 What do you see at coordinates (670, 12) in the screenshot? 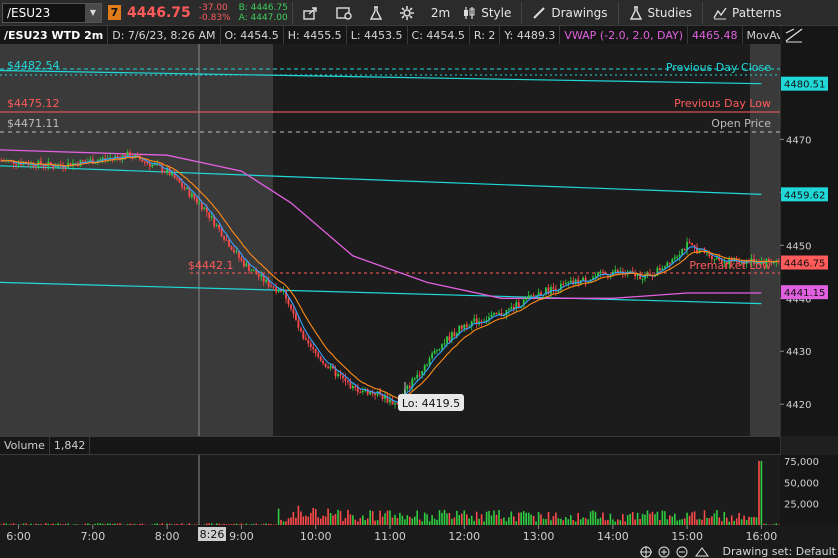
I see `studies-label: Studies` at bounding box center [670, 12].